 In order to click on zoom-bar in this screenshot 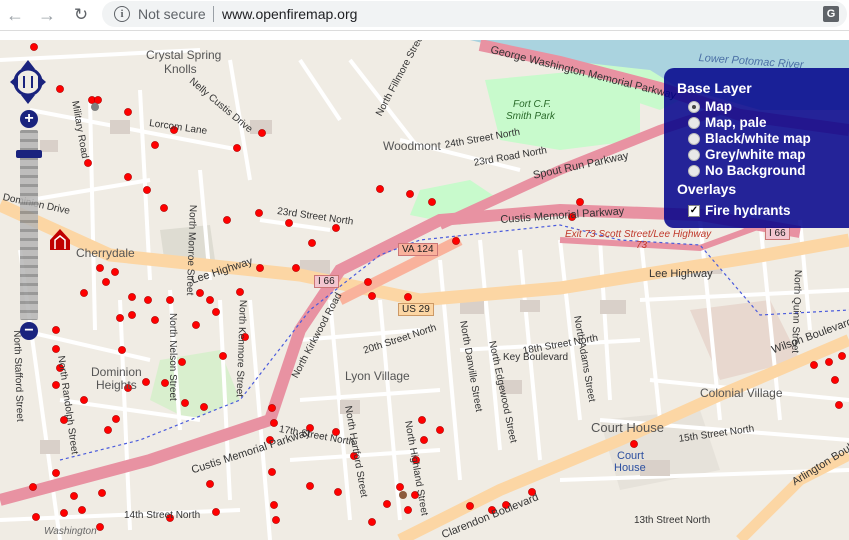, I will do `click(29, 225)`.